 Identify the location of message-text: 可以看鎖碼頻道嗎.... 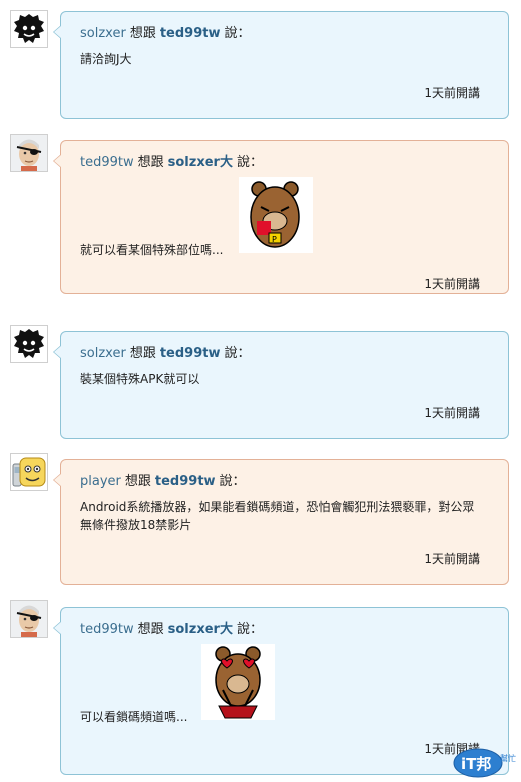
(134, 717).